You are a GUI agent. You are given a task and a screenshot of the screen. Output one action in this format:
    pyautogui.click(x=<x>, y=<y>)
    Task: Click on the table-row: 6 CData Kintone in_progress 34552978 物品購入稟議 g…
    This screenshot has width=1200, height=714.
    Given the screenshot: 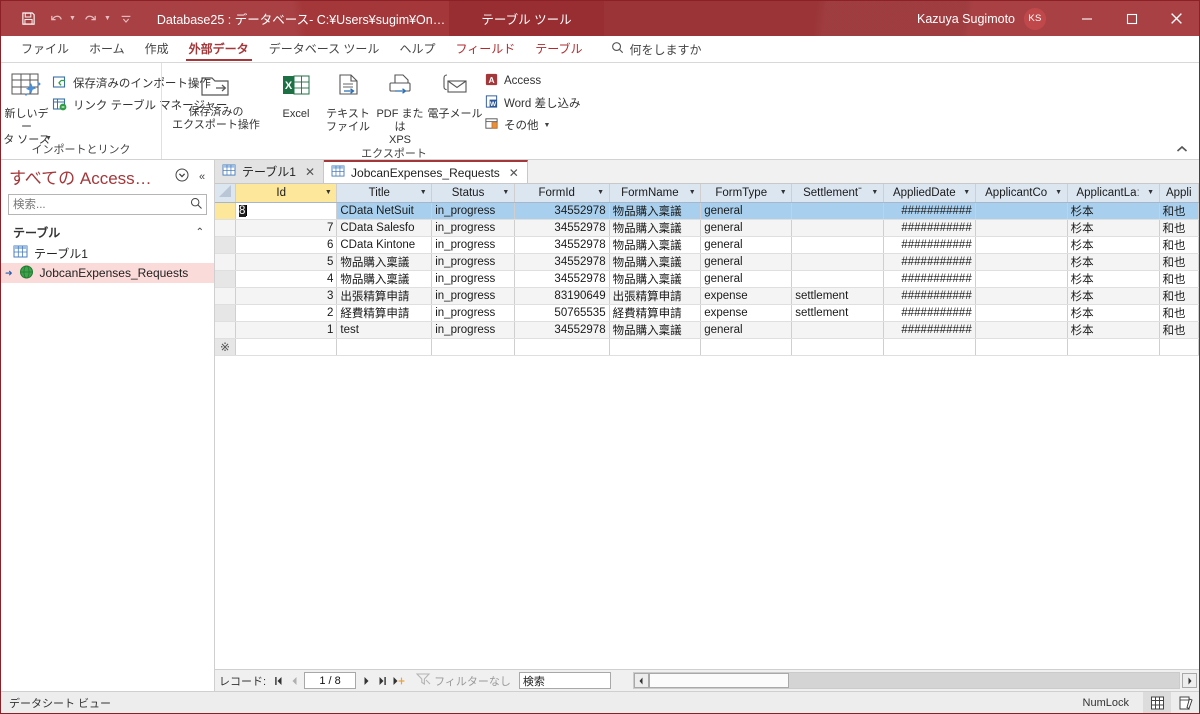 What is the action you would take?
    pyautogui.click(x=707, y=245)
    